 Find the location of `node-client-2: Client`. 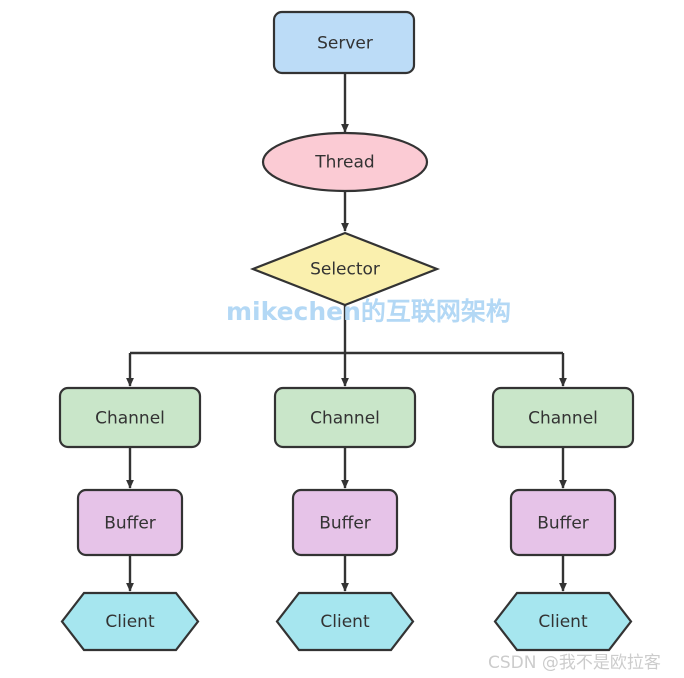

node-client-2: Client is located at coordinates (345, 621).